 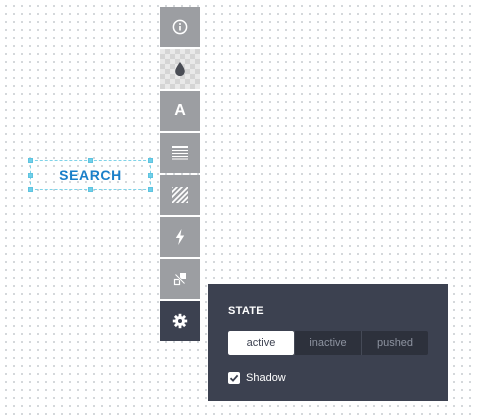 I want to click on settings-panel: STATE active inactive pushed Shadow, so click(x=328, y=342).